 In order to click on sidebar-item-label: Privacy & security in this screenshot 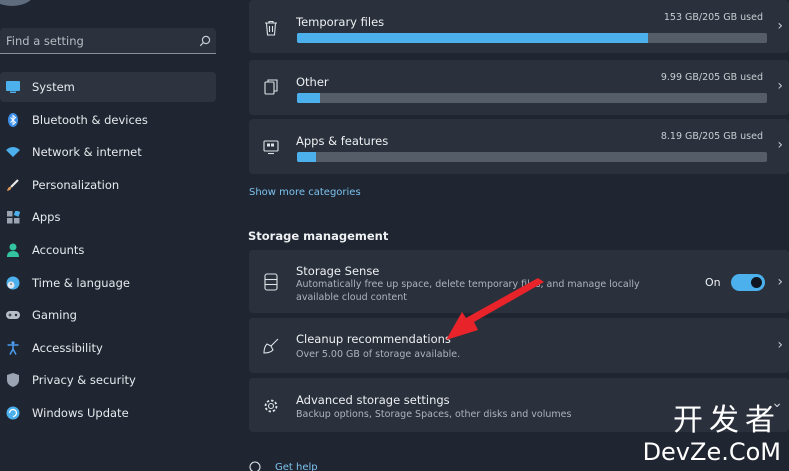, I will do `click(84, 380)`.